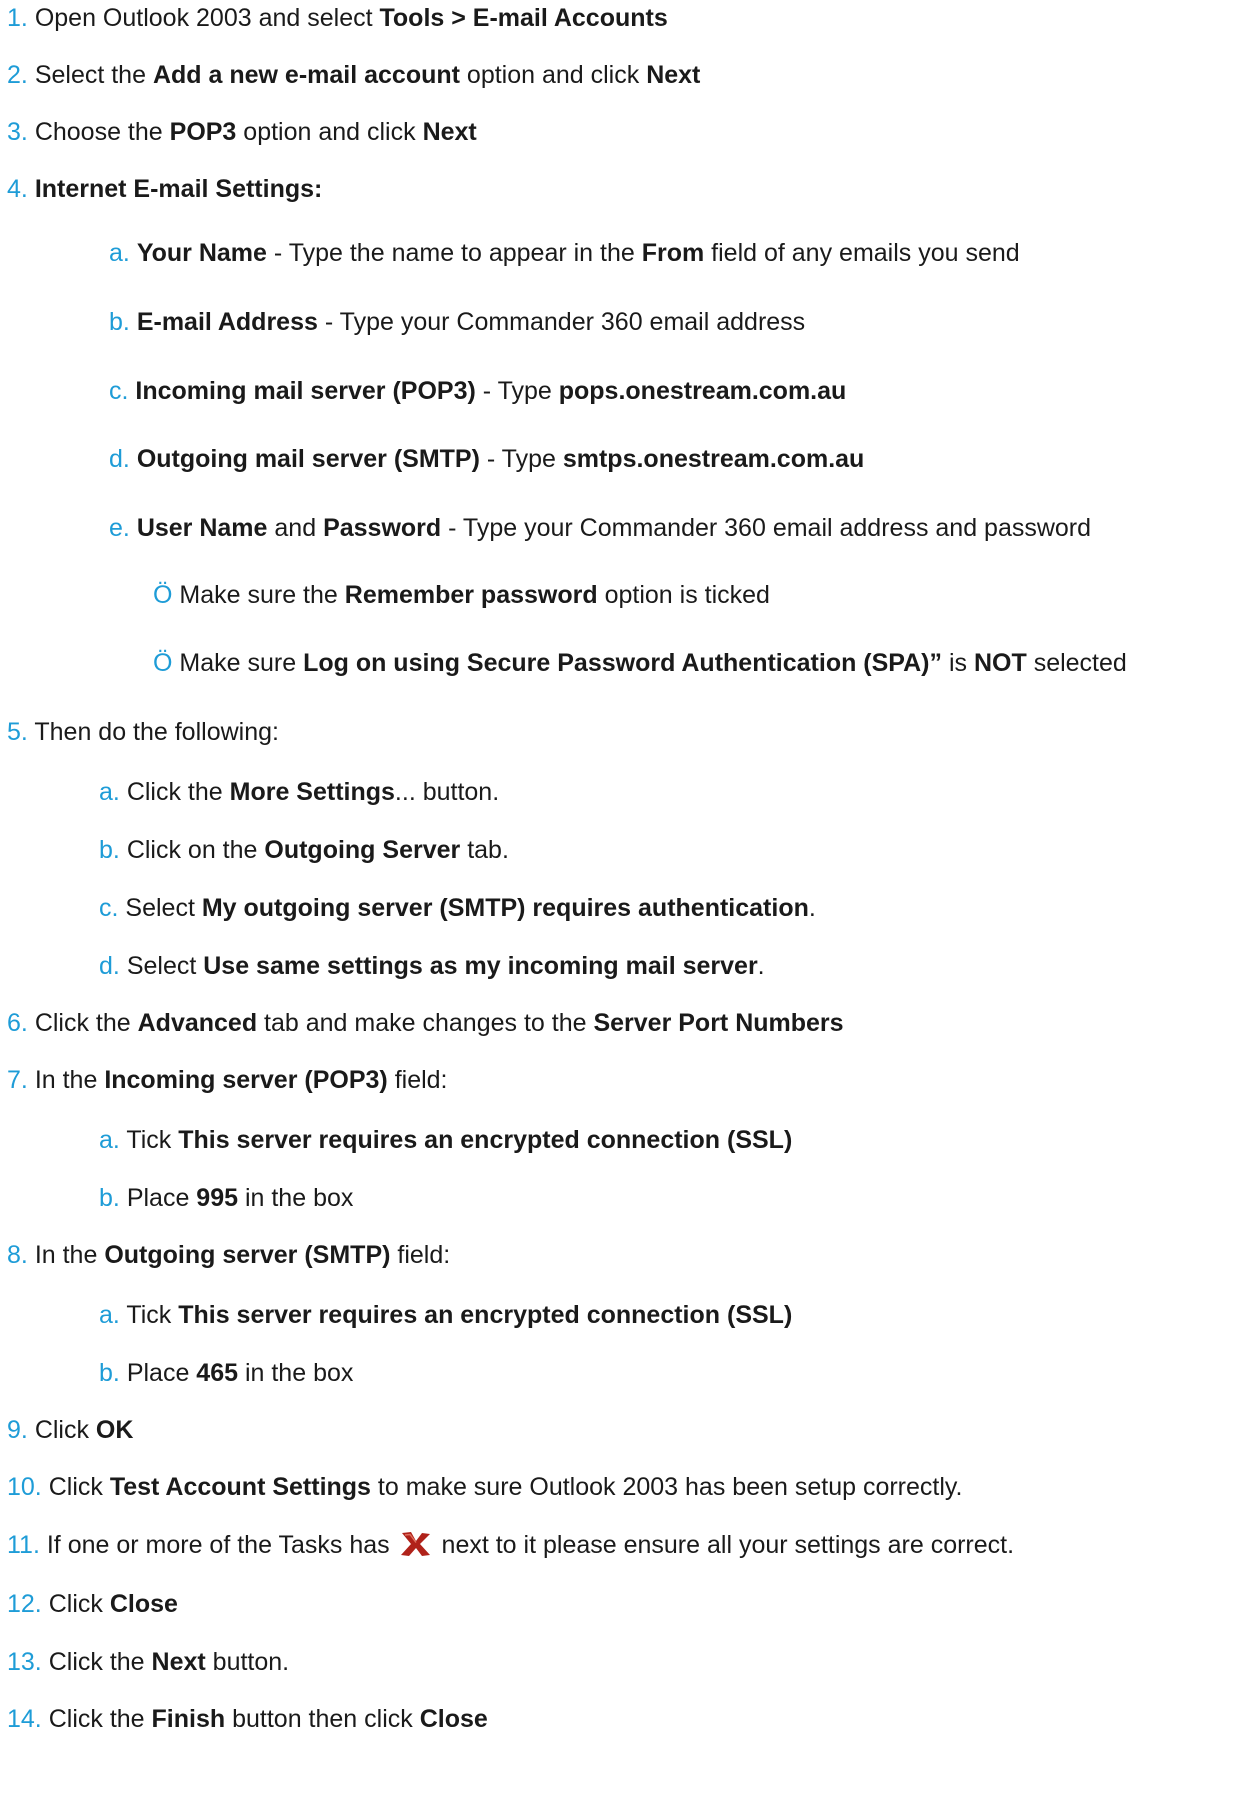  I want to click on step-text: - Type the name to appear in the, so click(454, 253).